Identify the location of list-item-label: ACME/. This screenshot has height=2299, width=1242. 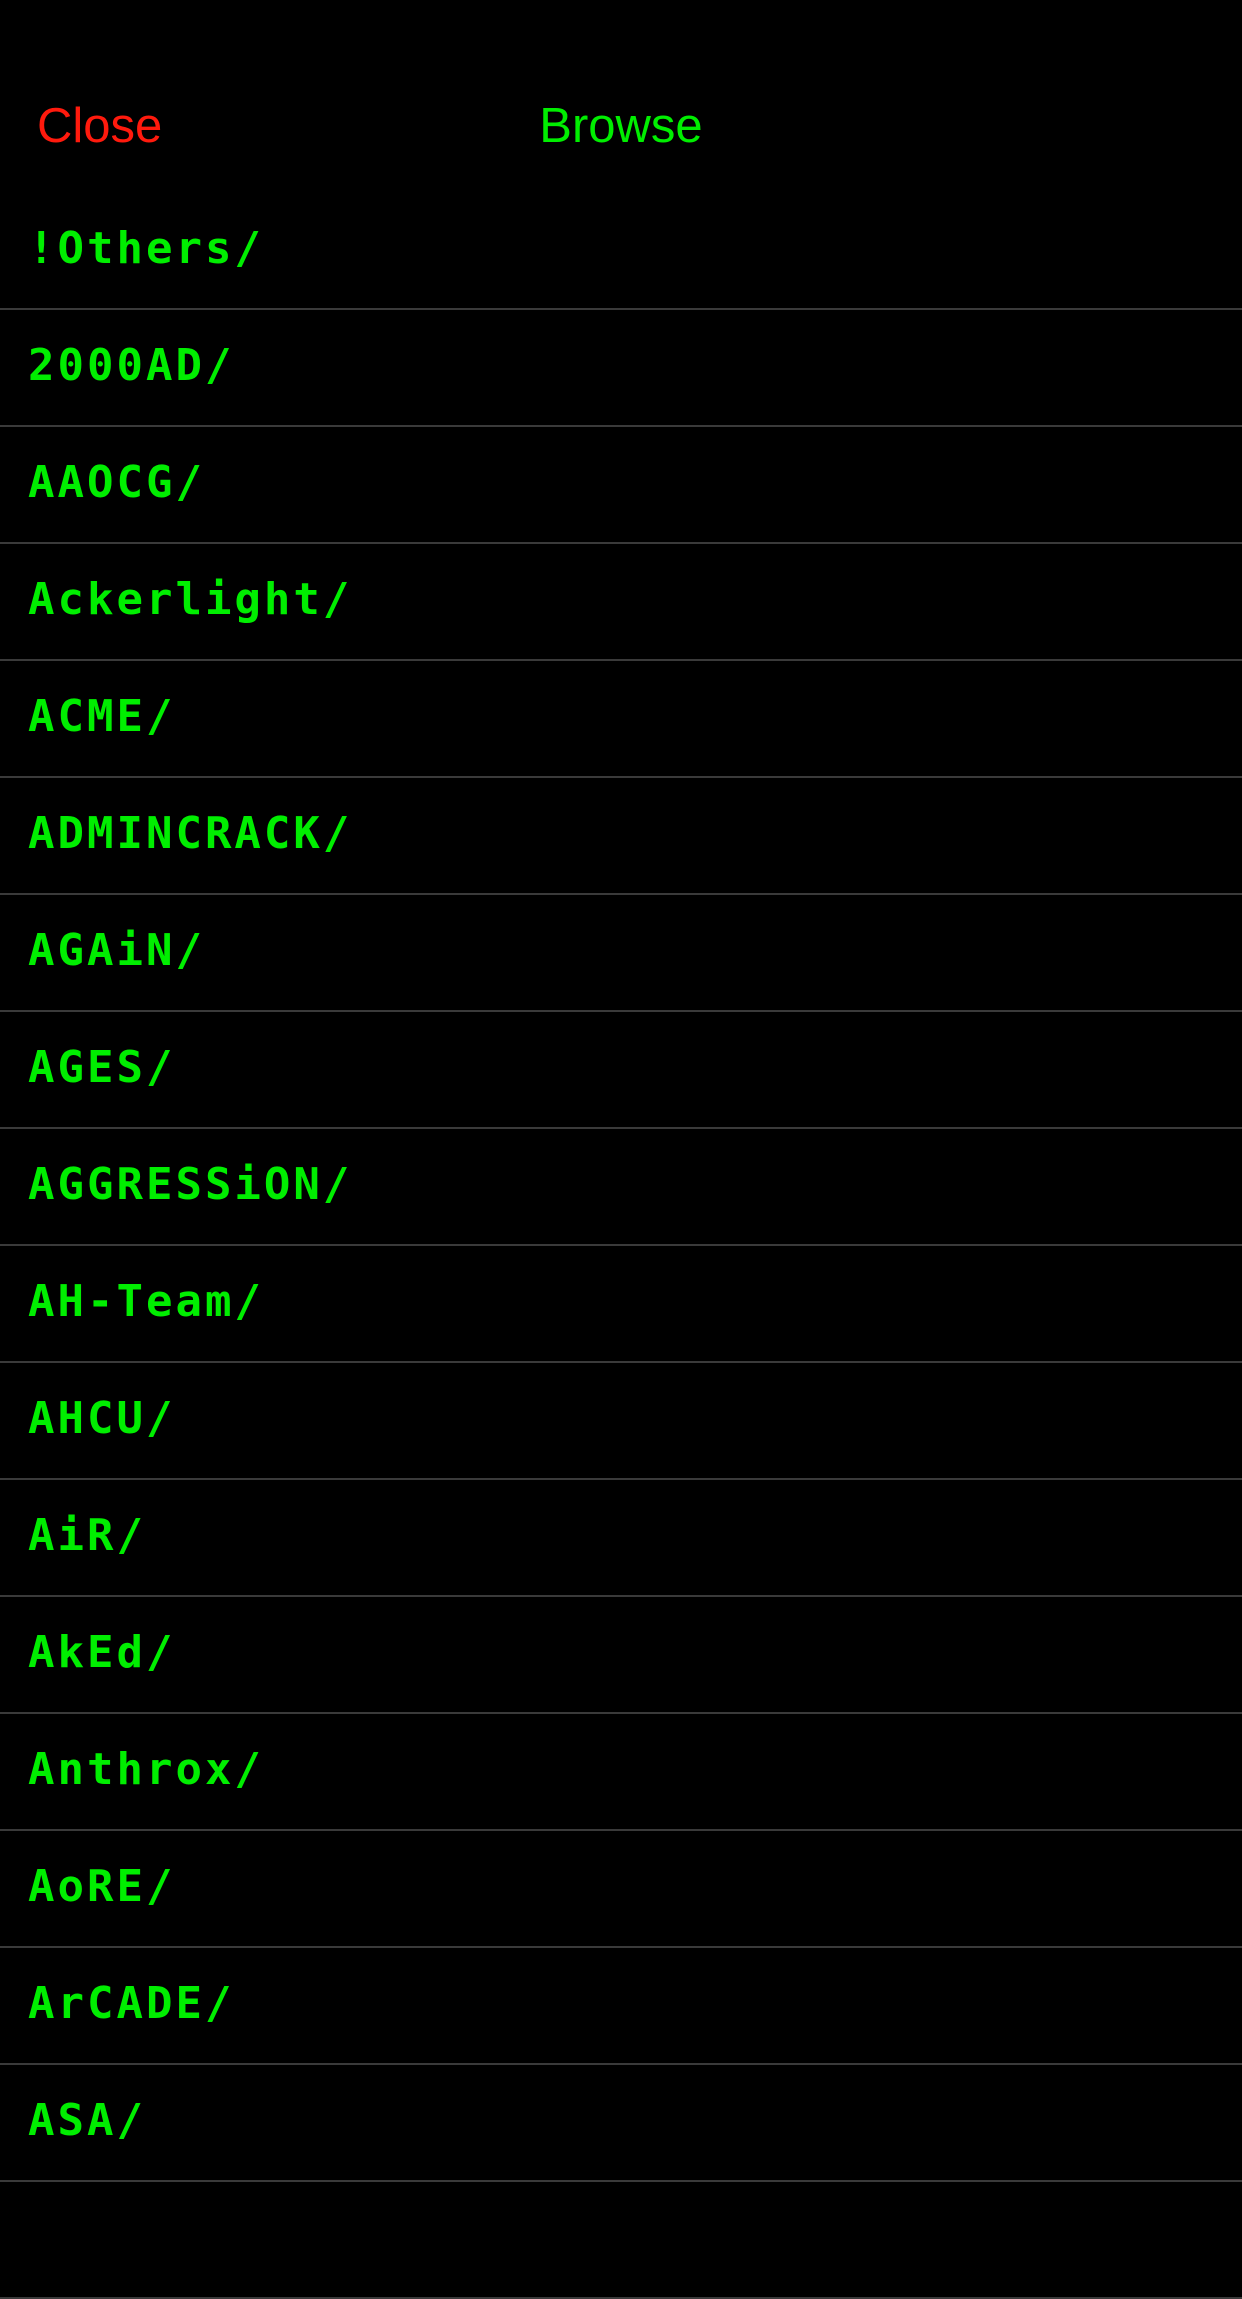
(102, 716).